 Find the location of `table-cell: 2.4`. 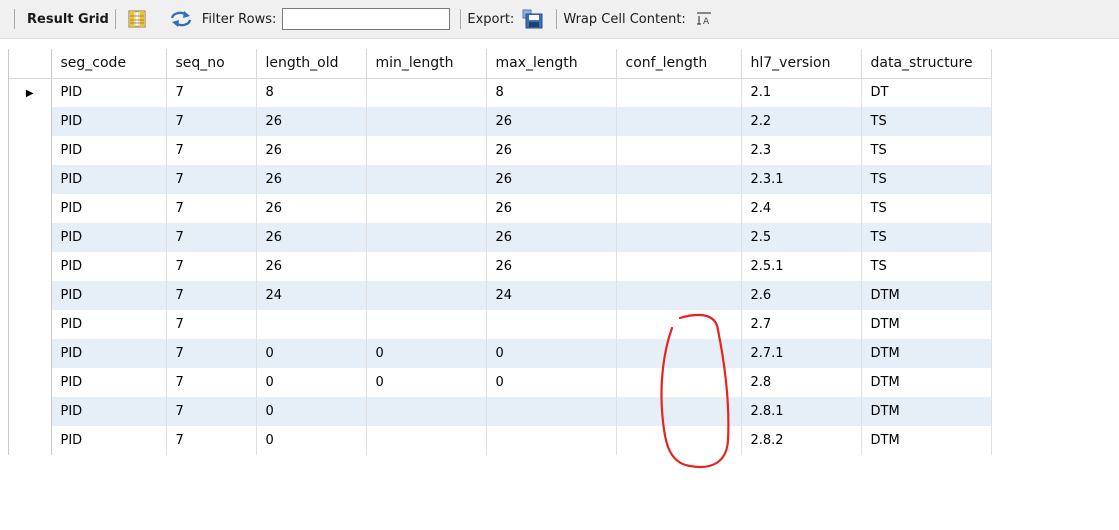

table-cell: 2.4 is located at coordinates (801, 208).